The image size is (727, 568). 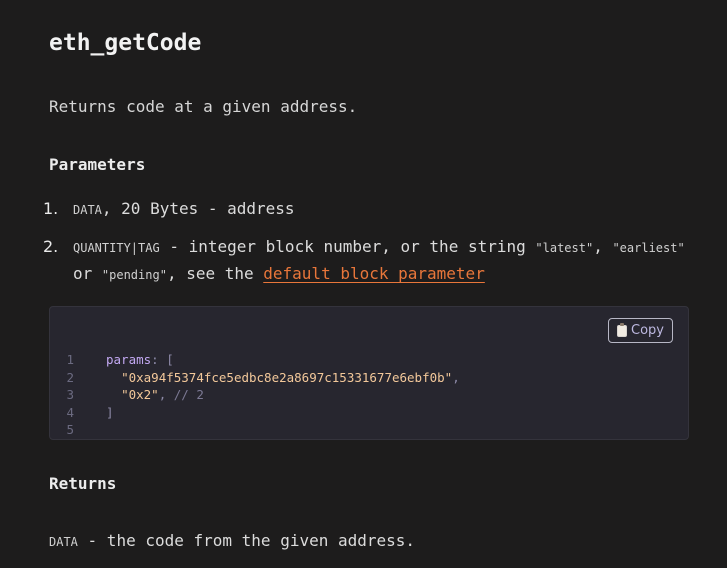 What do you see at coordinates (369, 360) in the screenshot?
I see `code-line: 1 params: [` at bounding box center [369, 360].